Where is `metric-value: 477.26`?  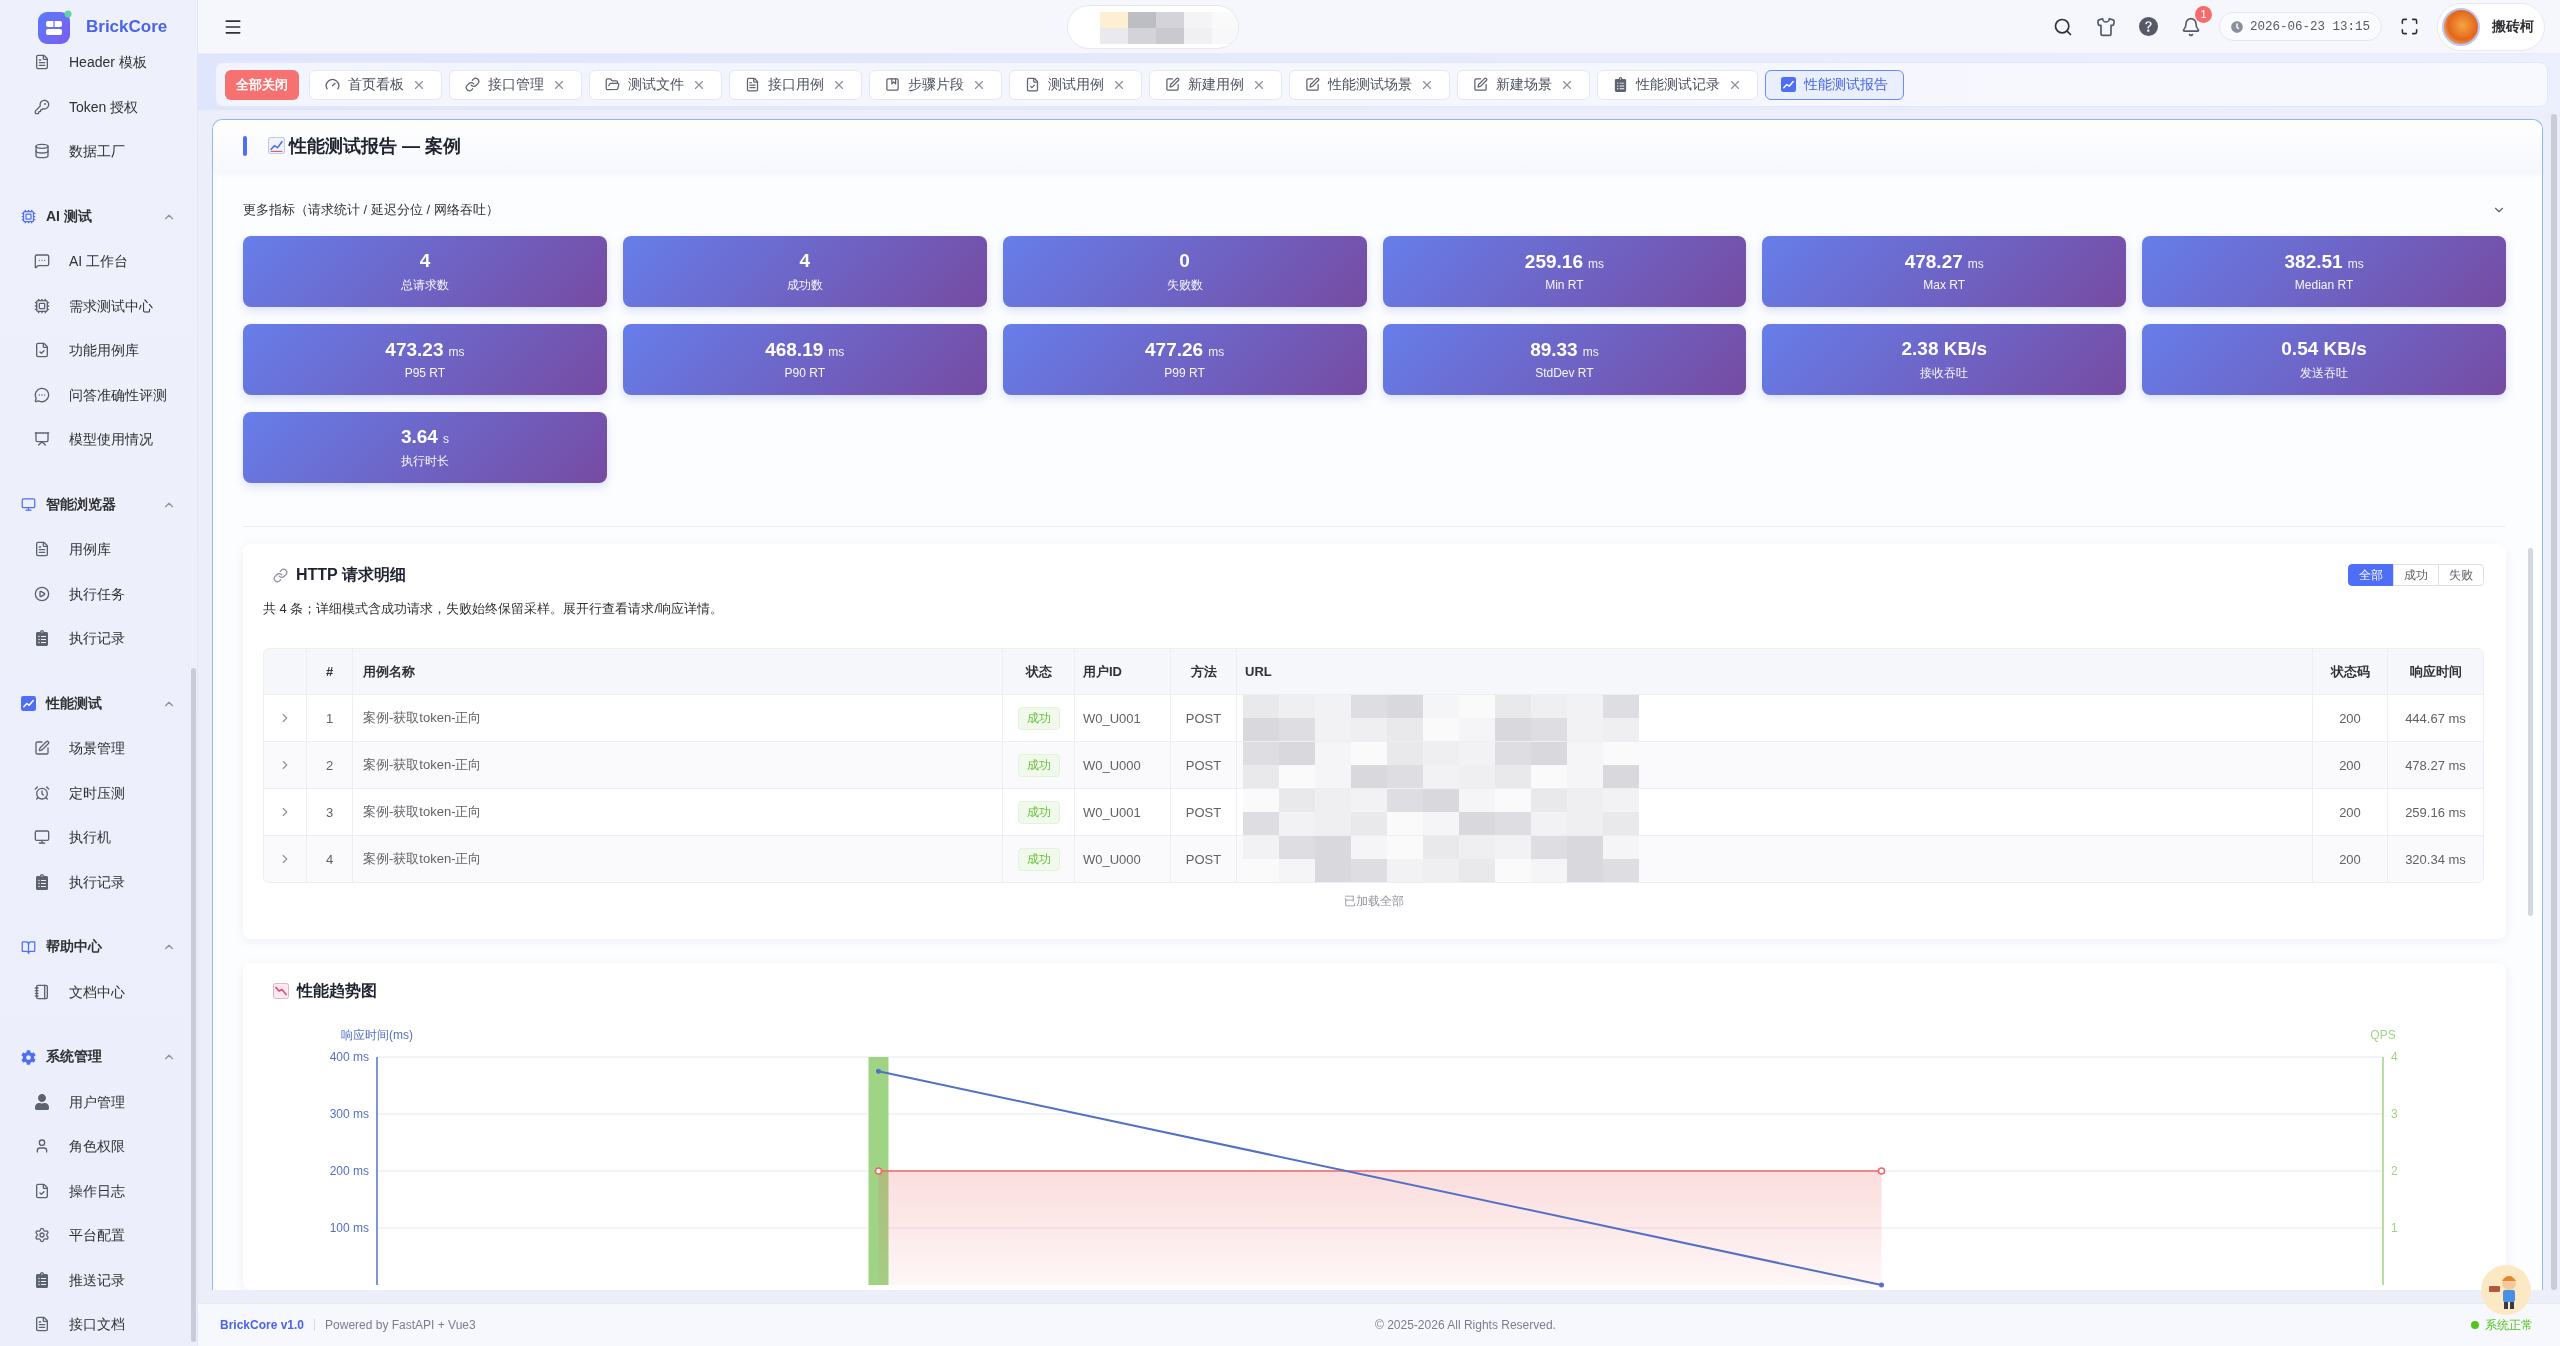 metric-value: 477.26 is located at coordinates (1174, 350).